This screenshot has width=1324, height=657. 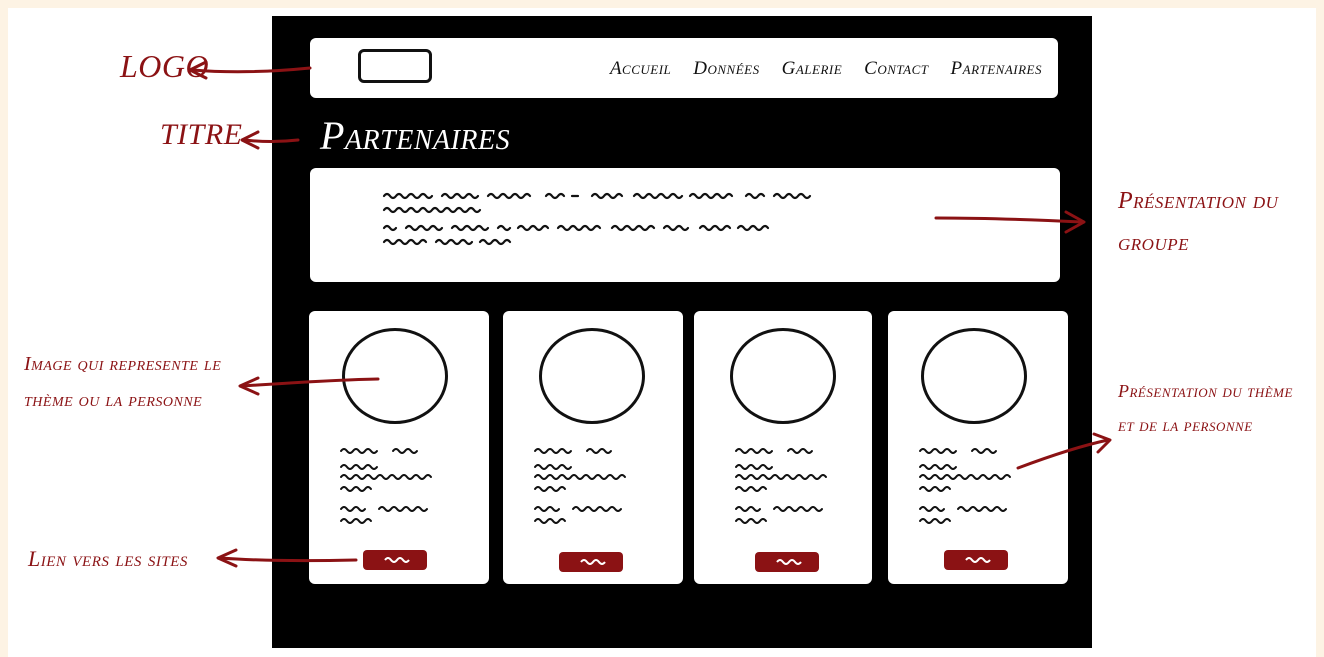 What do you see at coordinates (270, 140) in the screenshot?
I see `arrow-titre` at bounding box center [270, 140].